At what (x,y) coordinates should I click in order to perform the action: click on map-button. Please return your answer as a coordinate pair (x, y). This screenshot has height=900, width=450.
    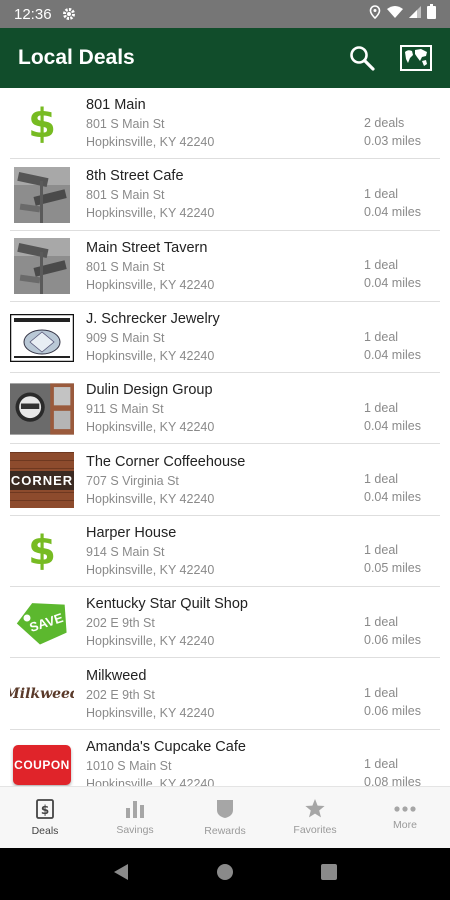
    Looking at the image, I should click on (416, 58).